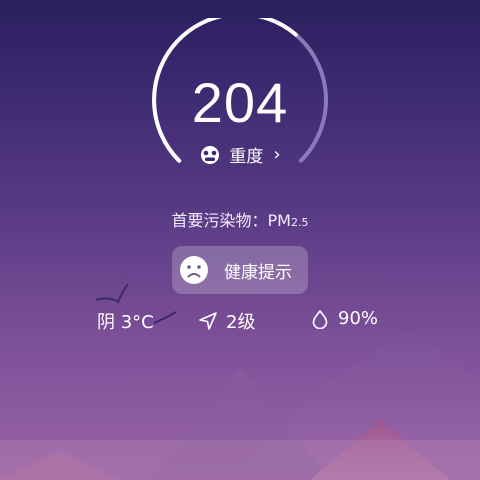 The image size is (480, 480). Describe the element at coordinates (358, 318) in the screenshot. I see `humidity-value: 90%` at that location.